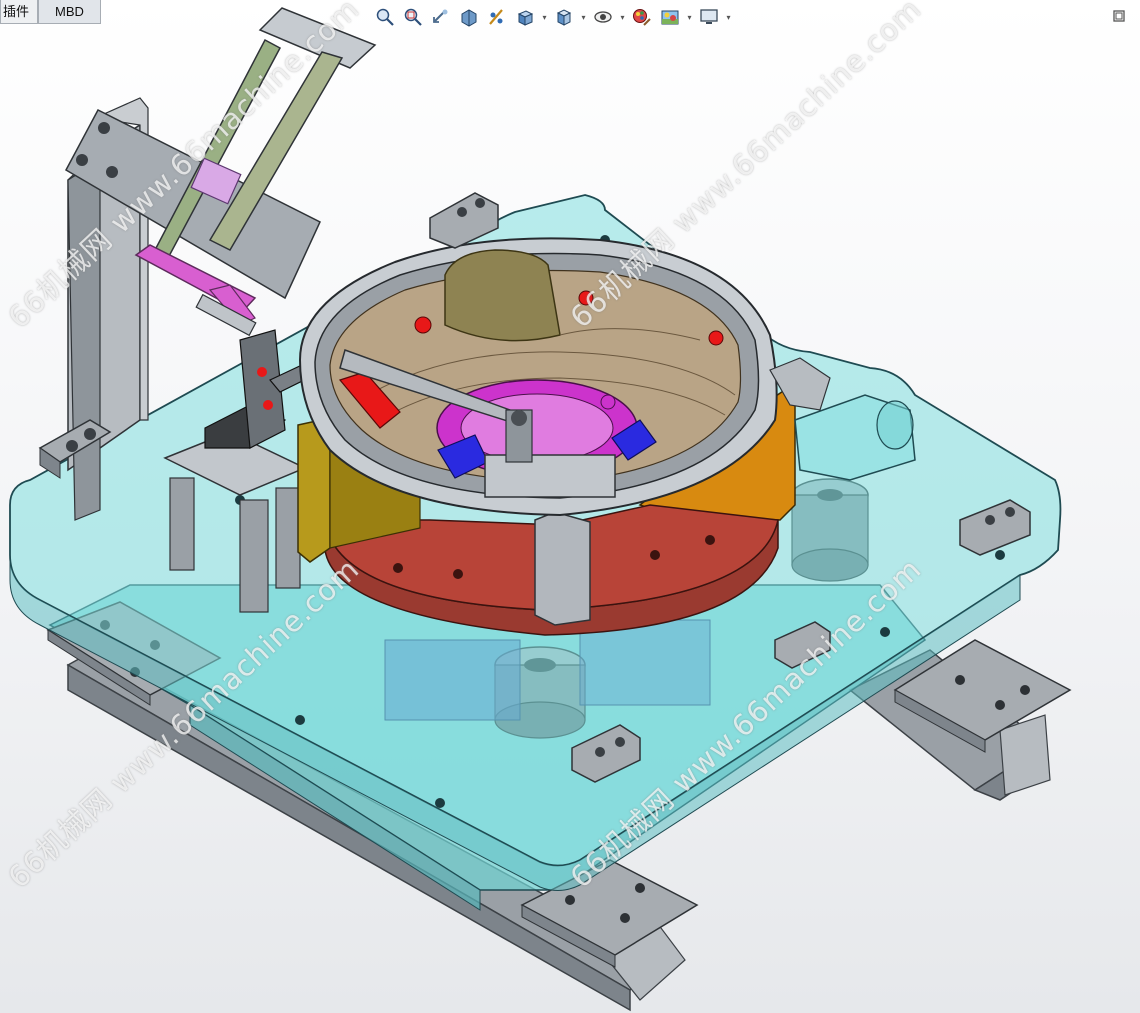 This screenshot has height=1013, width=1140. Describe the element at coordinates (385, 17) in the screenshot. I see `zoom-to-fit-icon` at that location.